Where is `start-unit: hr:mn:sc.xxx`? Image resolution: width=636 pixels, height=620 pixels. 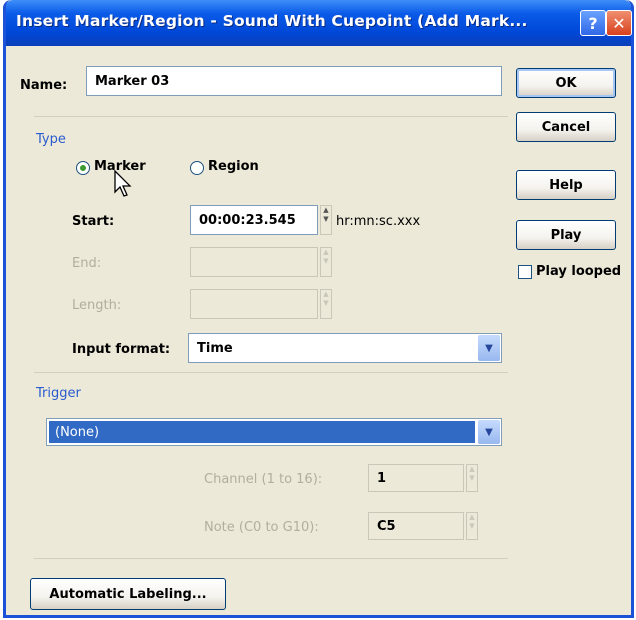 start-unit: hr:mn:sc.xxx is located at coordinates (378, 221).